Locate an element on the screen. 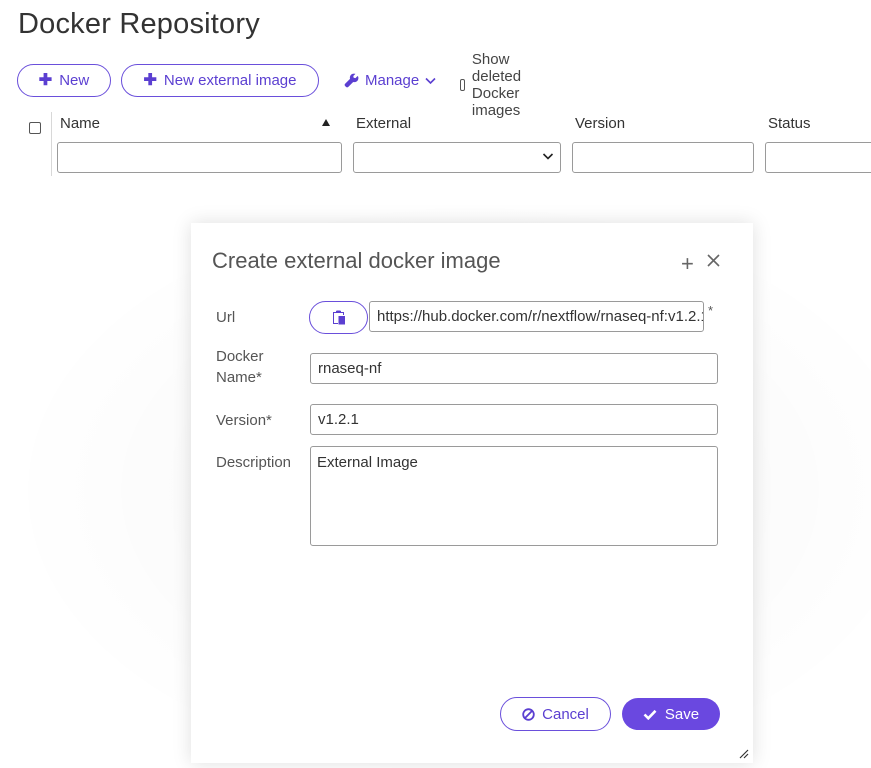 The height and width of the screenshot is (768, 871). dialog-title: Create external docker image is located at coordinates (356, 260).